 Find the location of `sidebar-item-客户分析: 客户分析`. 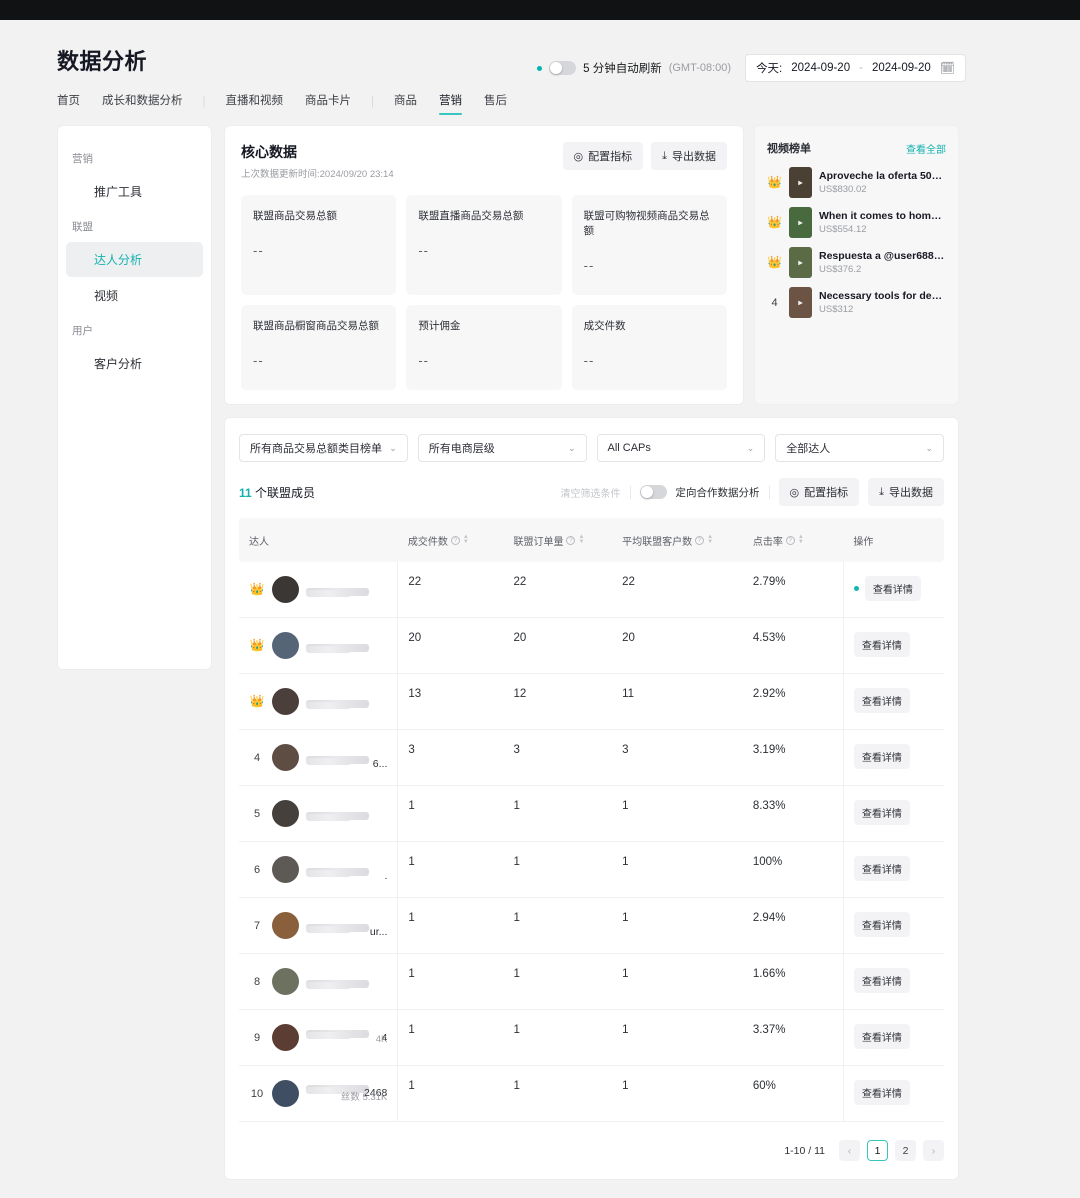

sidebar-item-客户分析: 客户分析 is located at coordinates (134, 363).